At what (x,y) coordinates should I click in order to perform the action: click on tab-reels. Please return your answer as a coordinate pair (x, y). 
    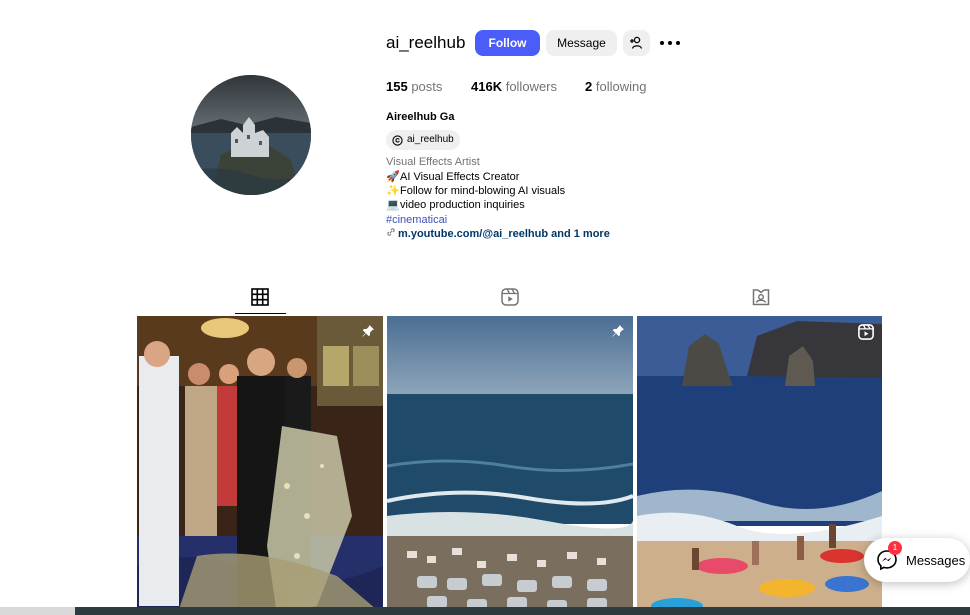
    Looking at the image, I should click on (511, 298).